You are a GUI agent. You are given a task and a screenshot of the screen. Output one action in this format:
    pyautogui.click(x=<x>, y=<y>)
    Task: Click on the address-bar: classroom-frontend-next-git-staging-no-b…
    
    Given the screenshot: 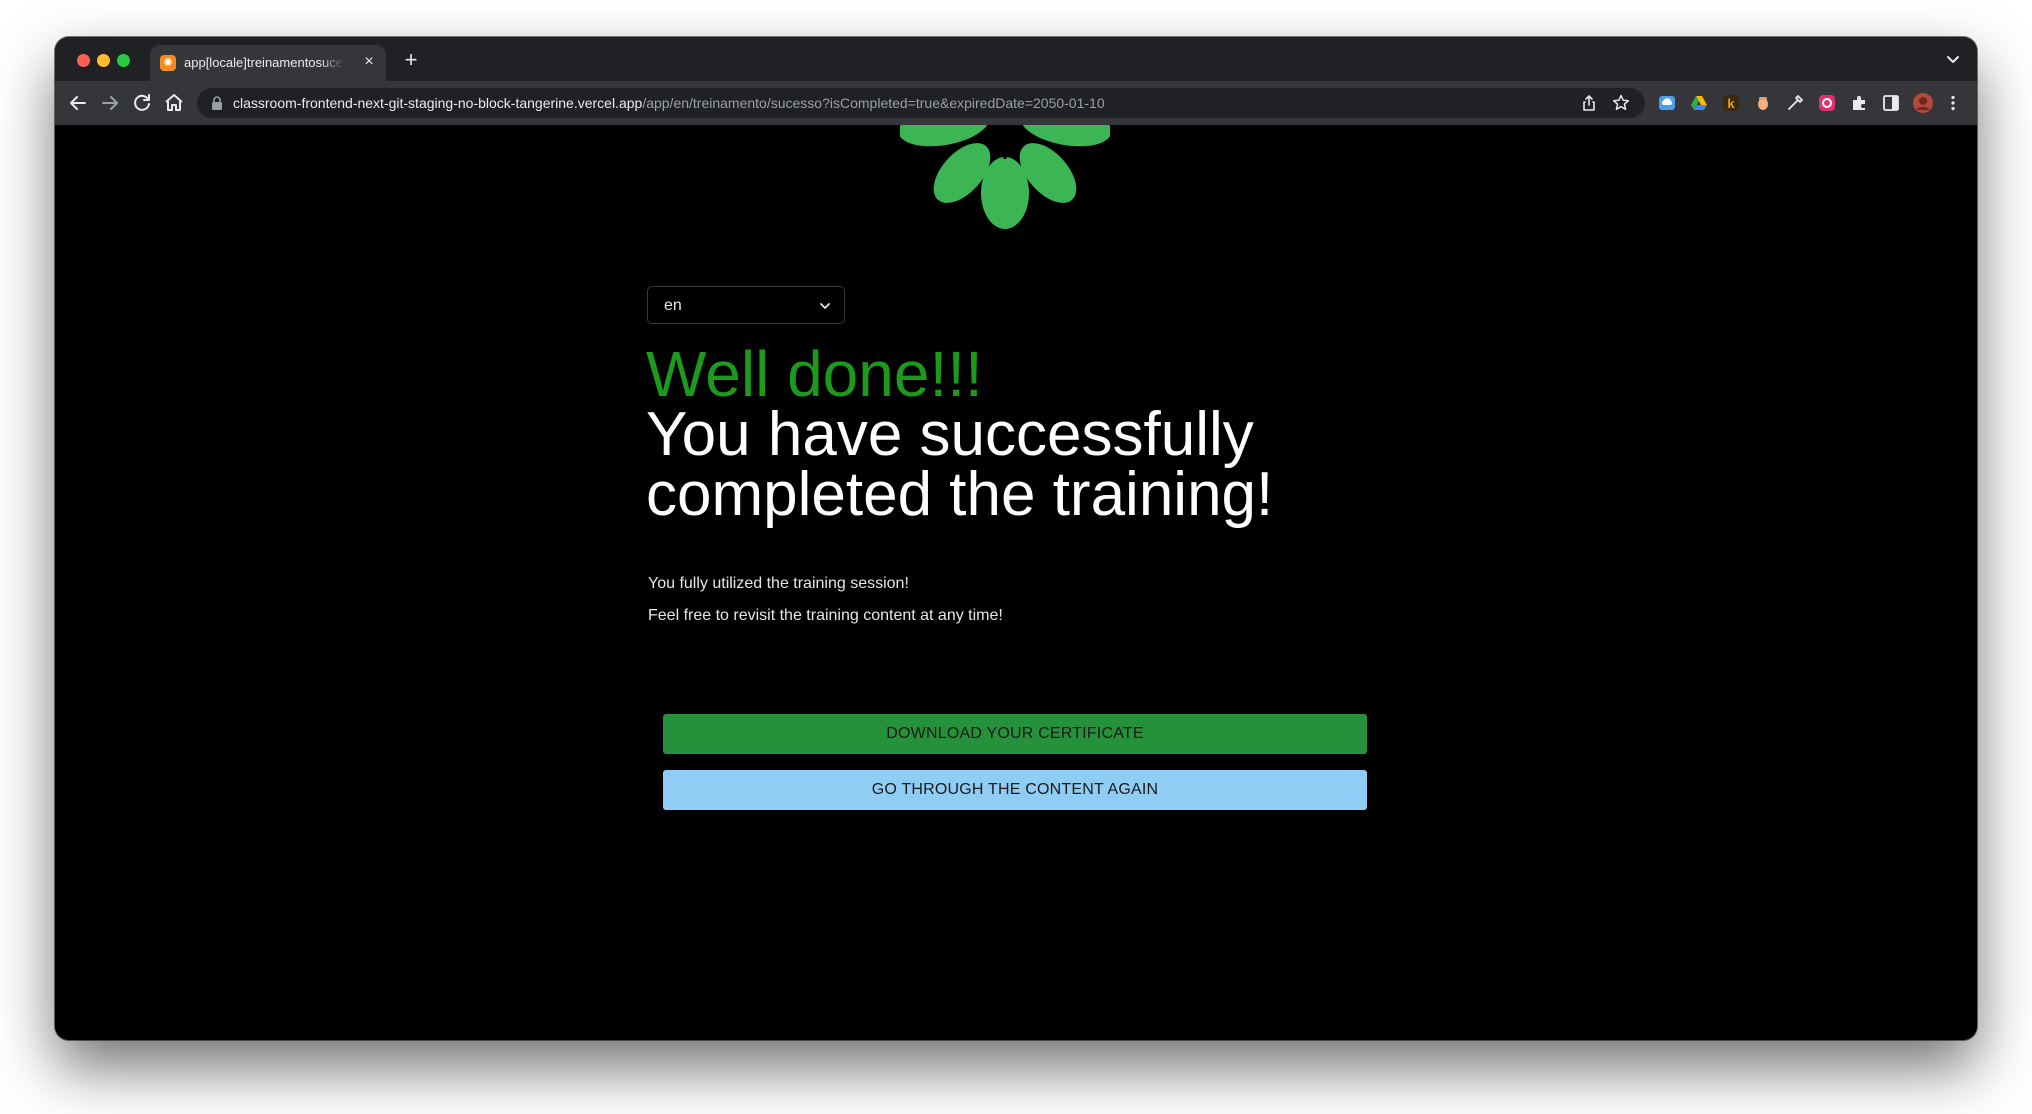 What is the action you would take?
    pyautogui.click(x=921, y=103)
    